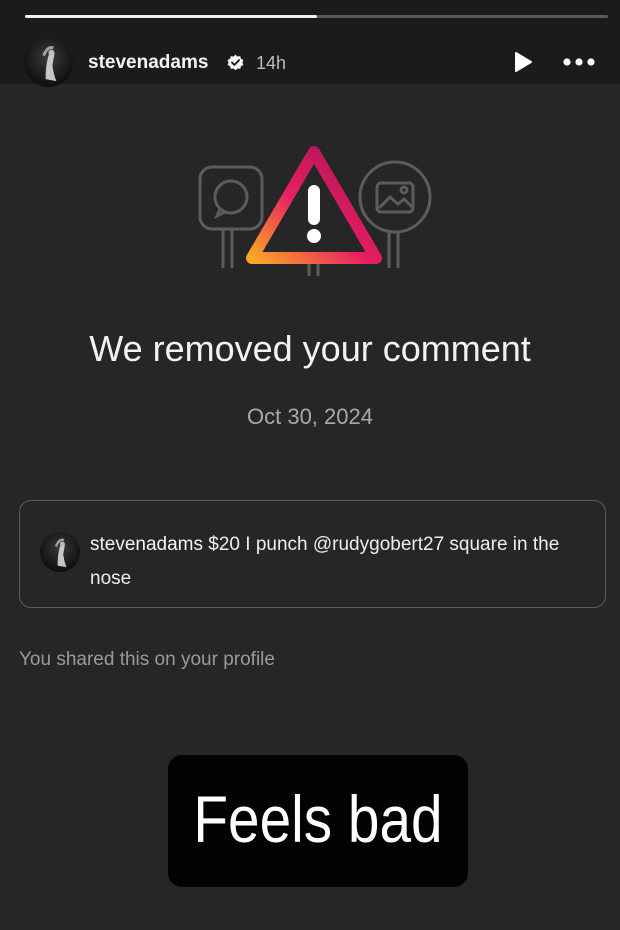 The width and height of the screenshot is (620, 930). What do you see at coordinates (310, 348) in the screenshot?
I see `notice-title: We removed your comment` at bounding box center [310, 348].